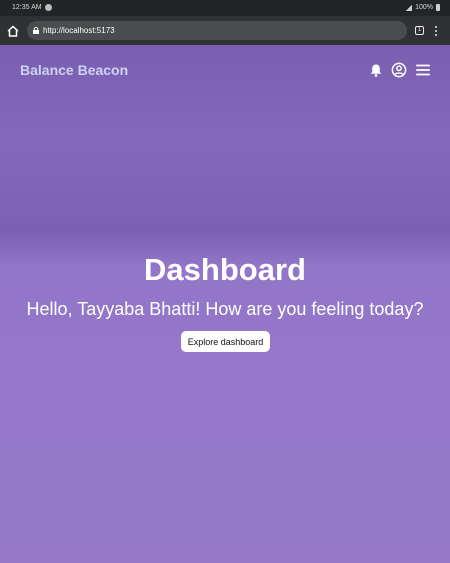  I want to click on menu-dots-icon, so click(436, 31).